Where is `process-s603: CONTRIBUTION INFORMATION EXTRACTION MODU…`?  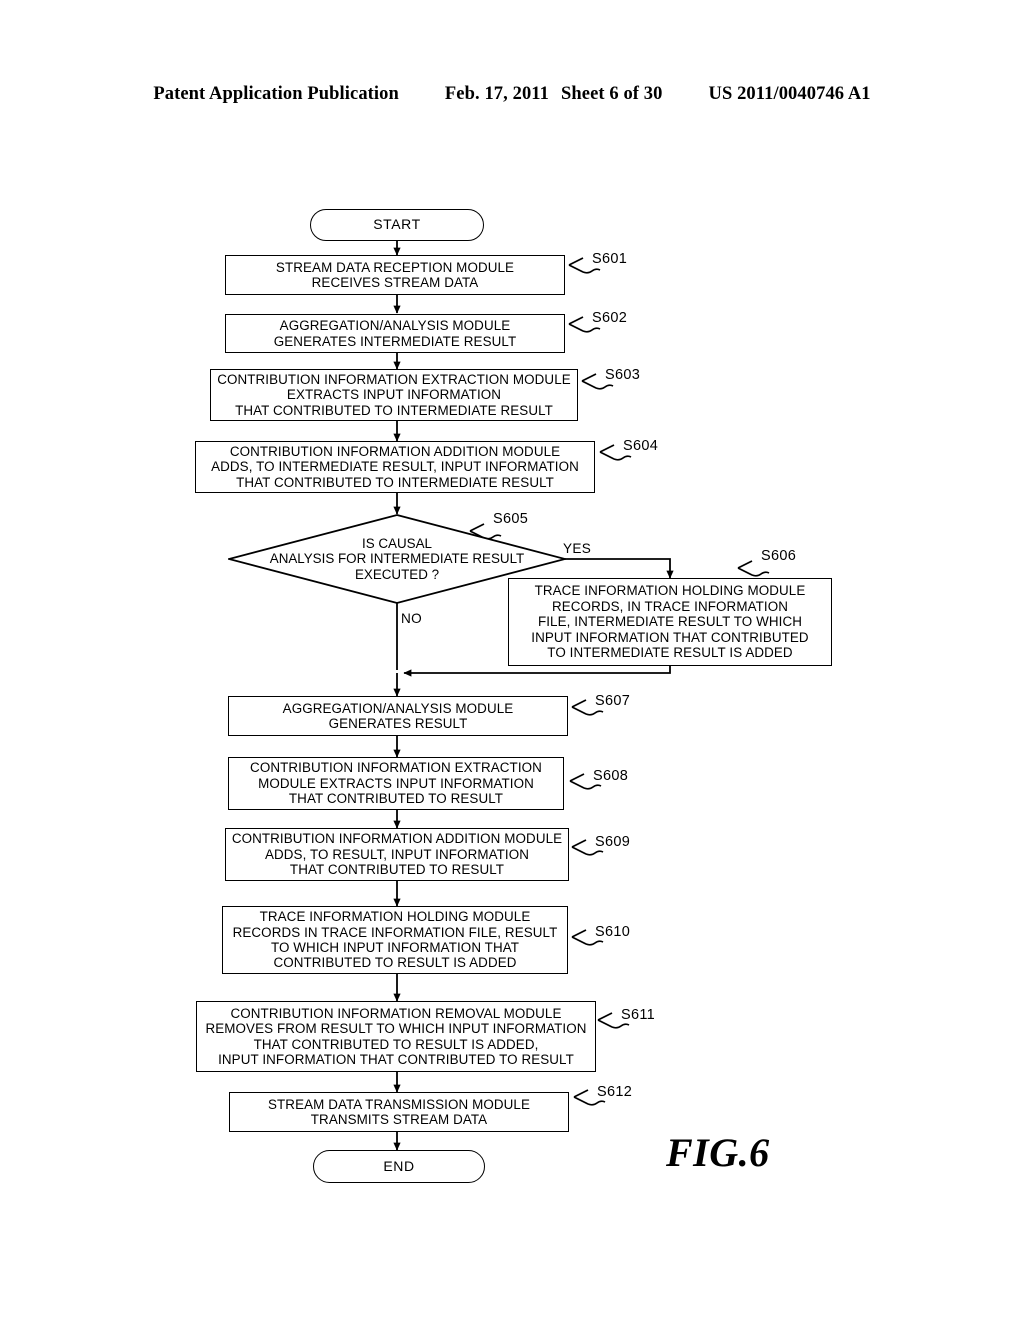 process-s603: CONTRIBUTION INFORMATION EXTRACTION MODU… is located at coordinates (394, 395).